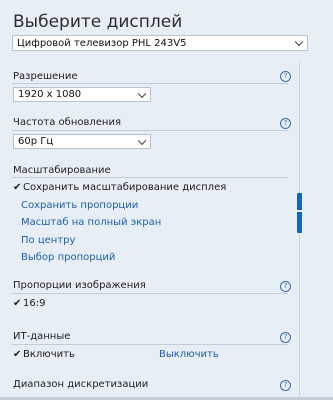  I want to click on scaling-option-full-screen: Масштаб на полный экран, so click(91, 222).